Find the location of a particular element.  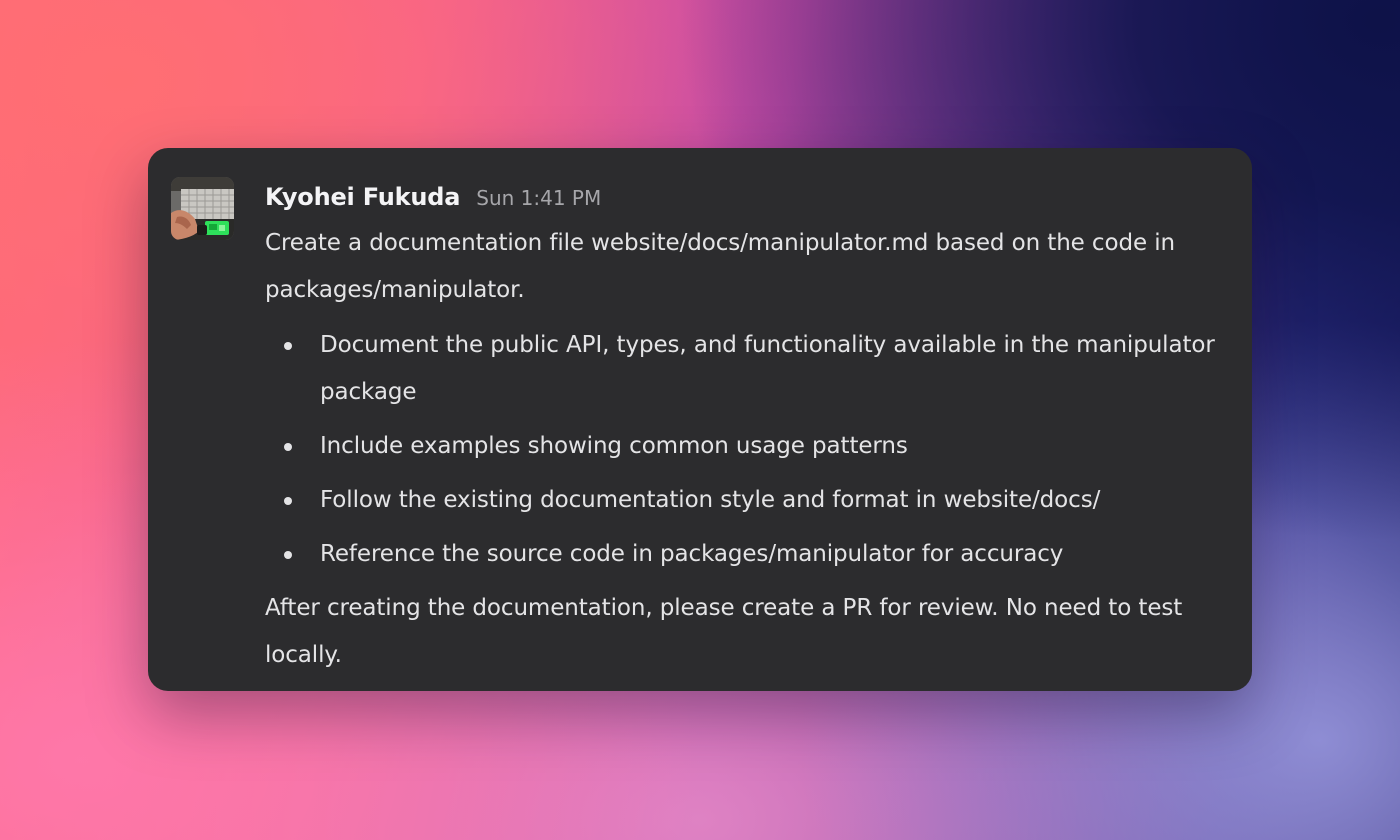

author-name: Kyohei Fukuda is located at coordinates (362, 197).